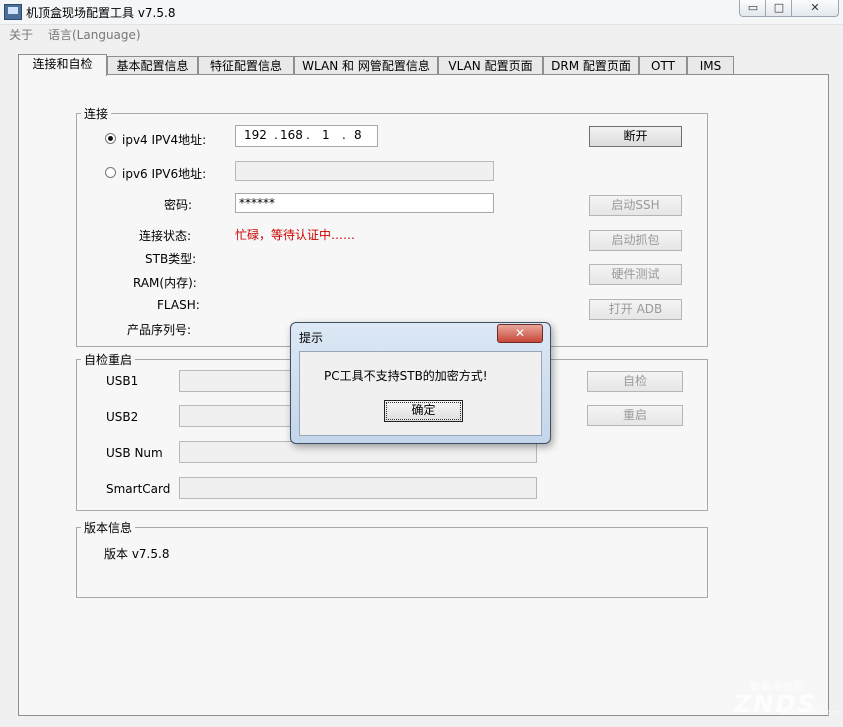 The image size is (843, 727). What do you see at coordinates (164, 140) in the screenshot?
I see `ipv4-label: ipv4 IPV4地址:` at bounding box center [164, 140].